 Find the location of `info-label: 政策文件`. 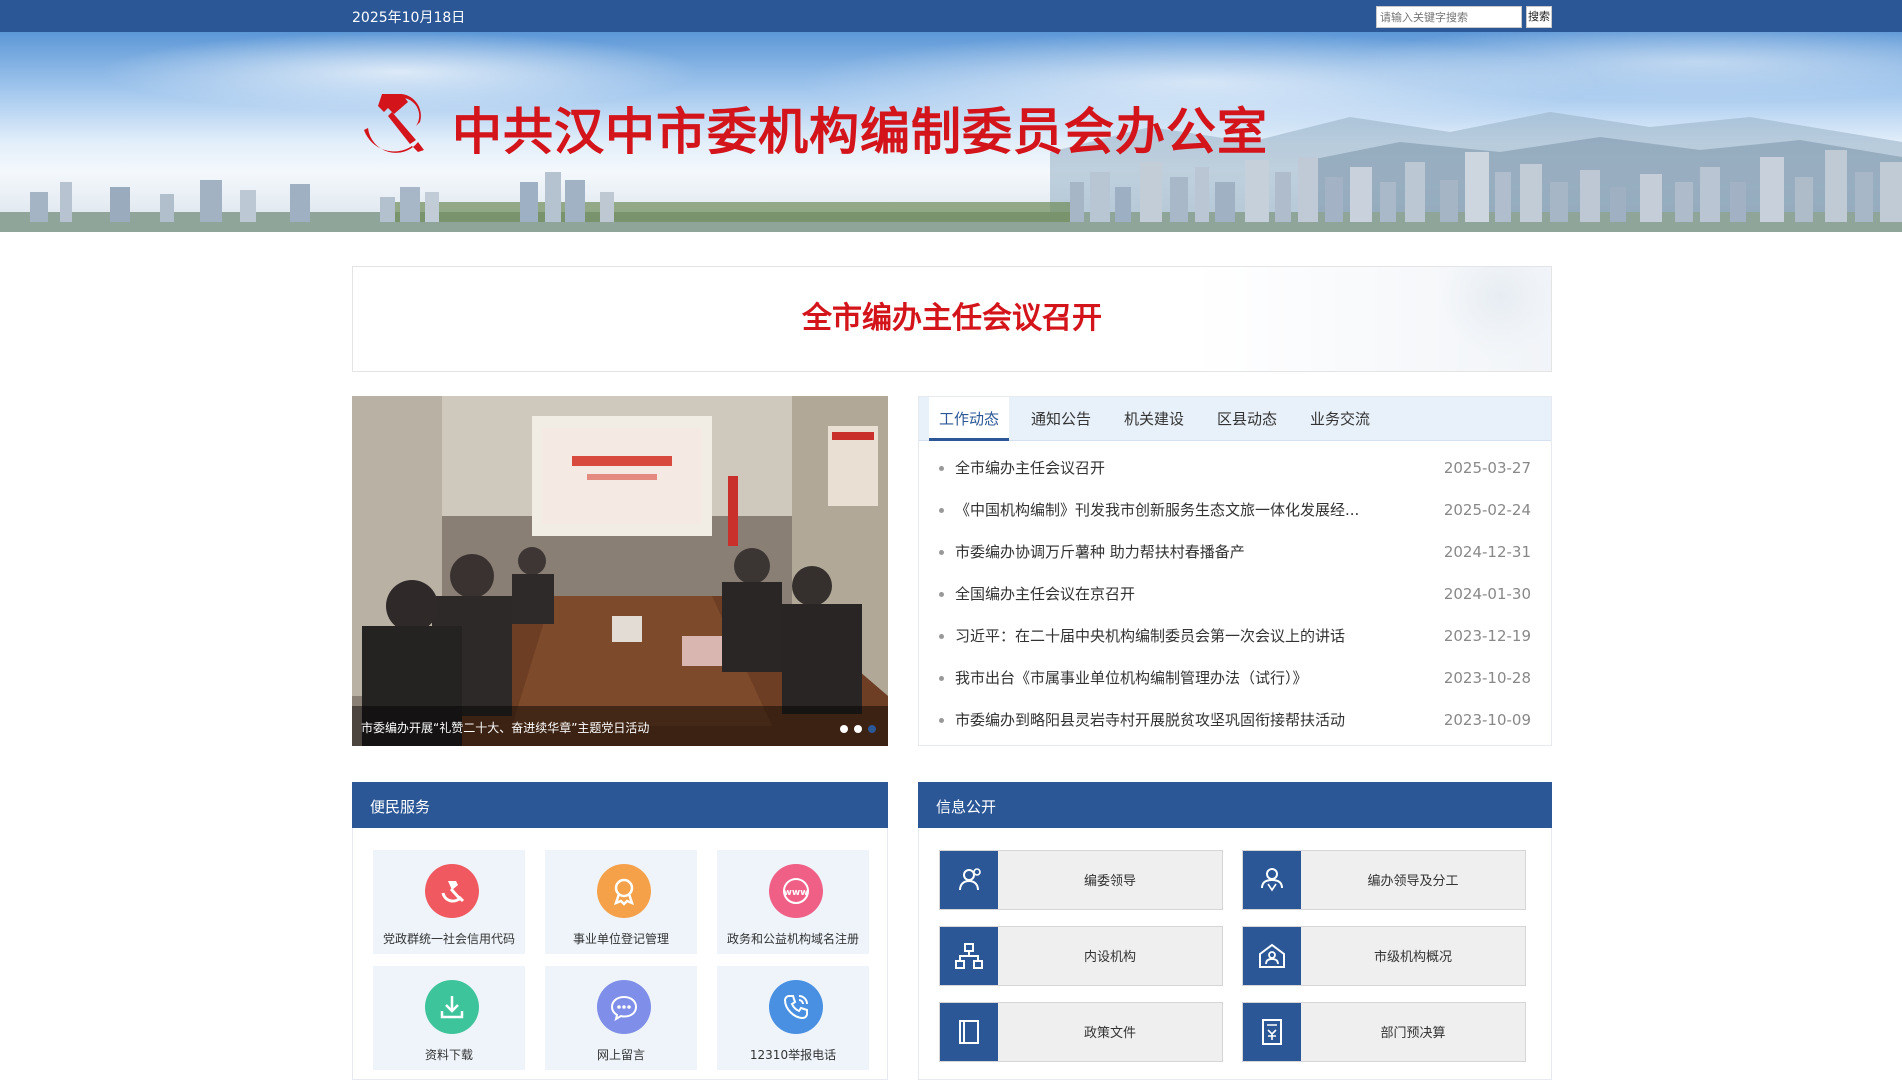

info-label: 政策文件 is located at coordinates (1109, 1033).